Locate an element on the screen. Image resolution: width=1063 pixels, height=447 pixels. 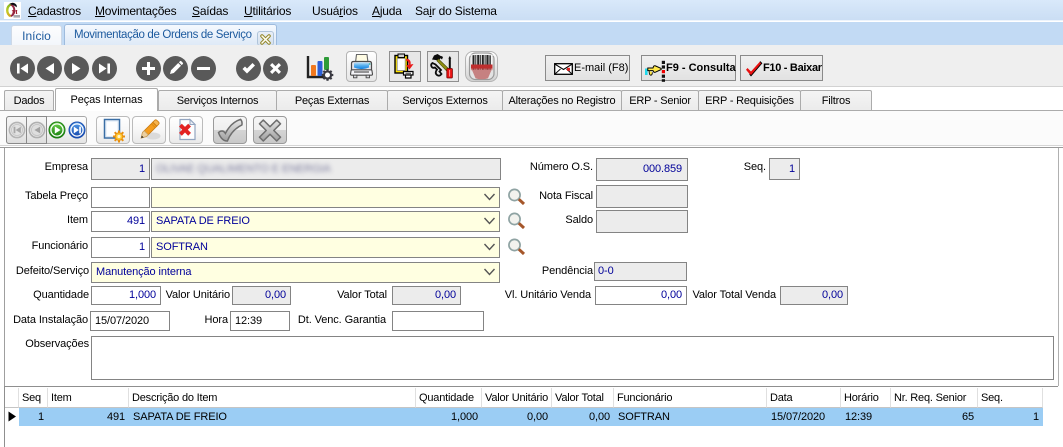
svg-text: M is located at coordinates (15, 12).